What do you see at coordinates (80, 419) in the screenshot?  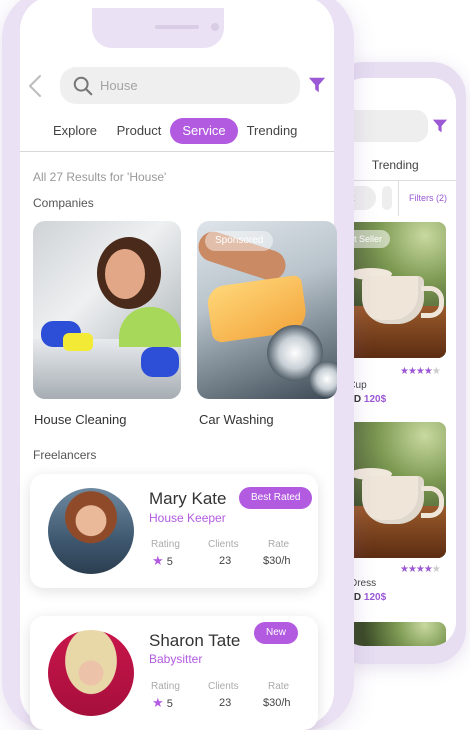 I see `company-name-house-cleaning: House Cleaning` at bounding box center [80, 419].